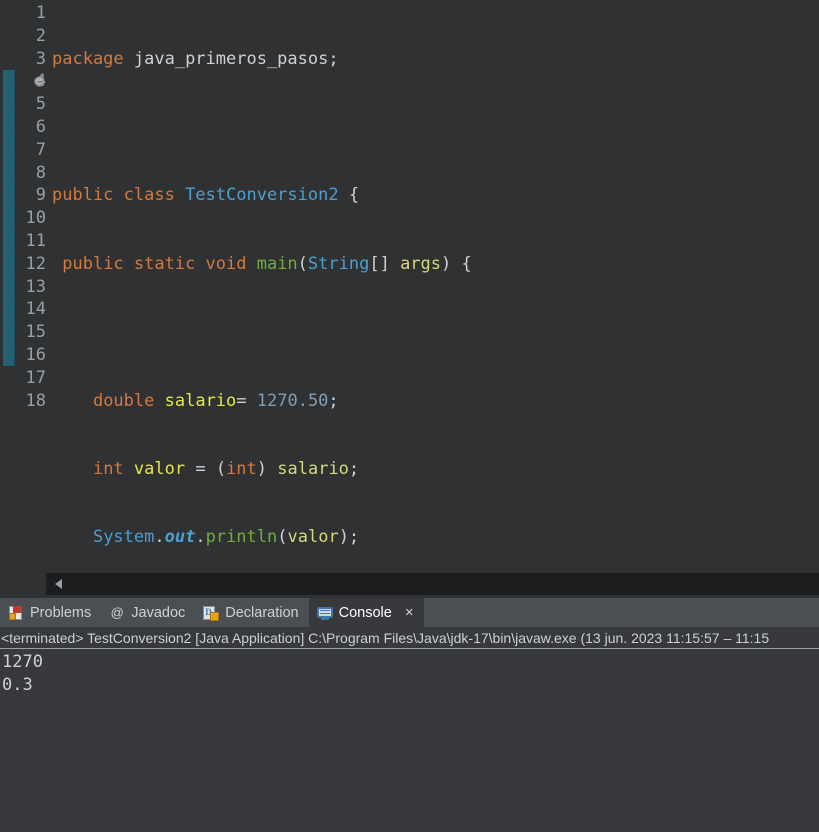  What do you see at coordinates (40, 126) in the screenshot?
I see `line-number: 6` at bounding box center [40, 126].